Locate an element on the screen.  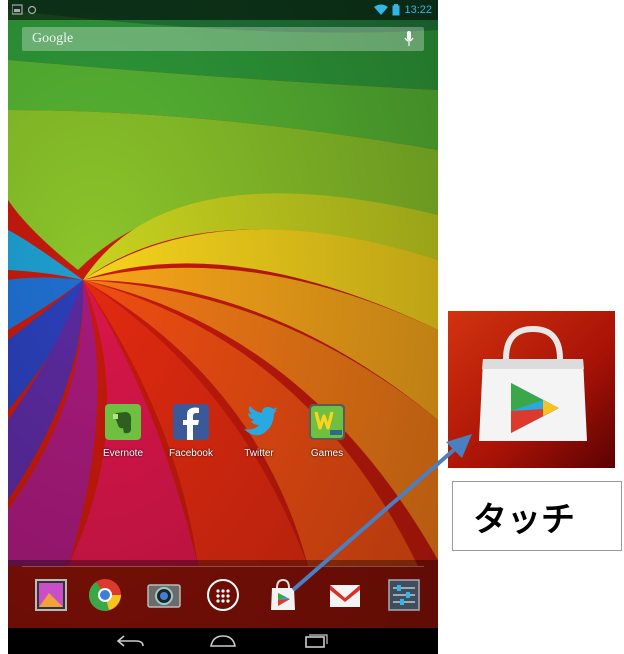
app-label: Games is located at coordinates (327, 453).